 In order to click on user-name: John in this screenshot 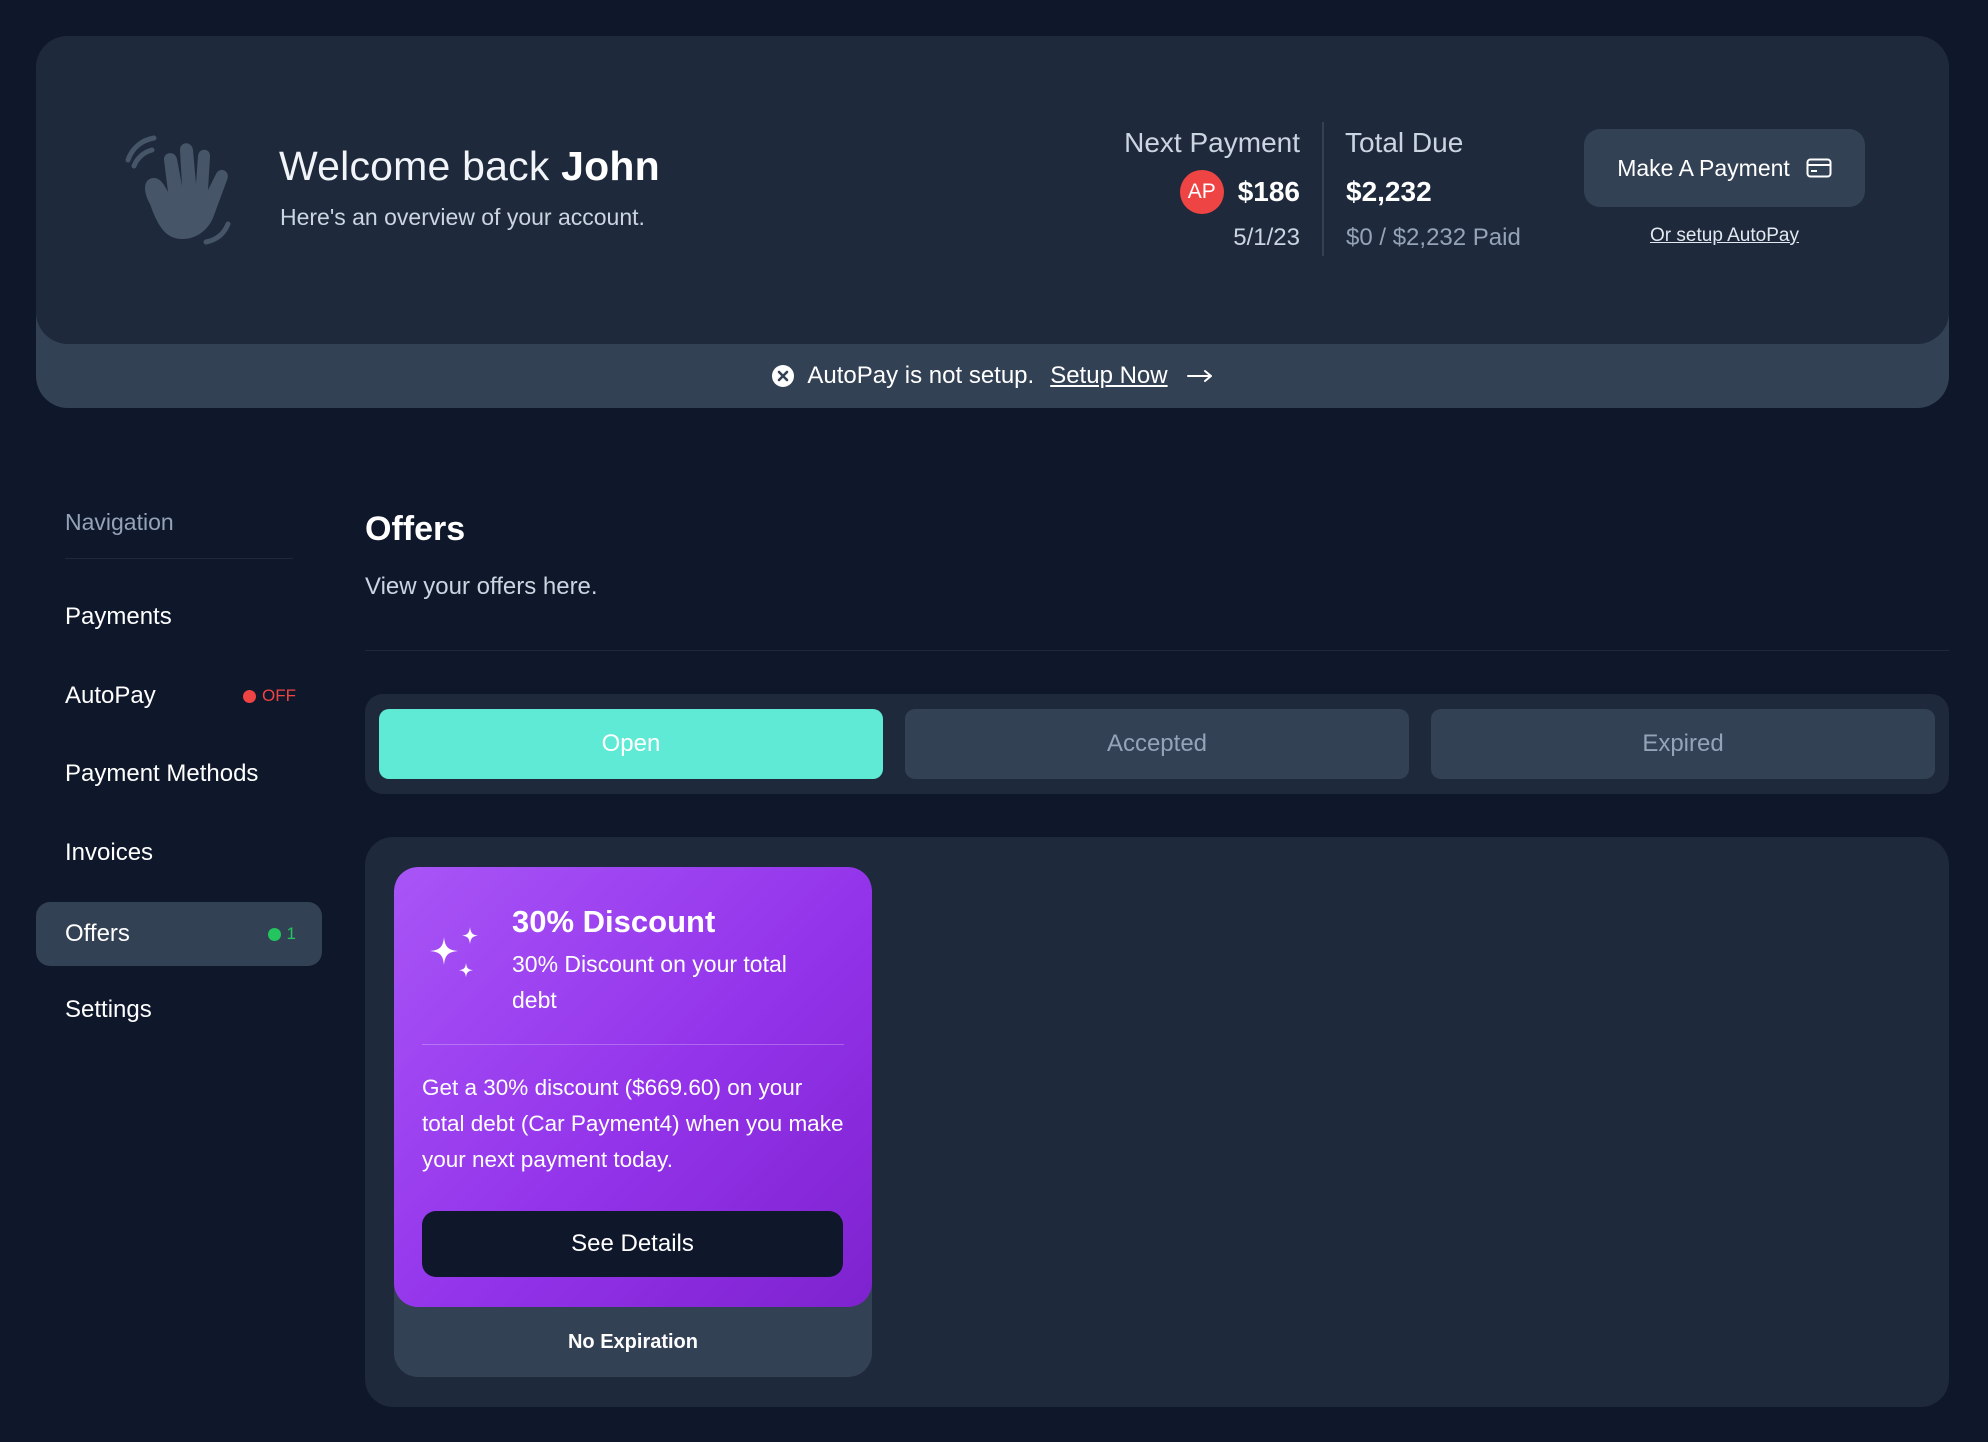, I will do `click(610, 166)`.